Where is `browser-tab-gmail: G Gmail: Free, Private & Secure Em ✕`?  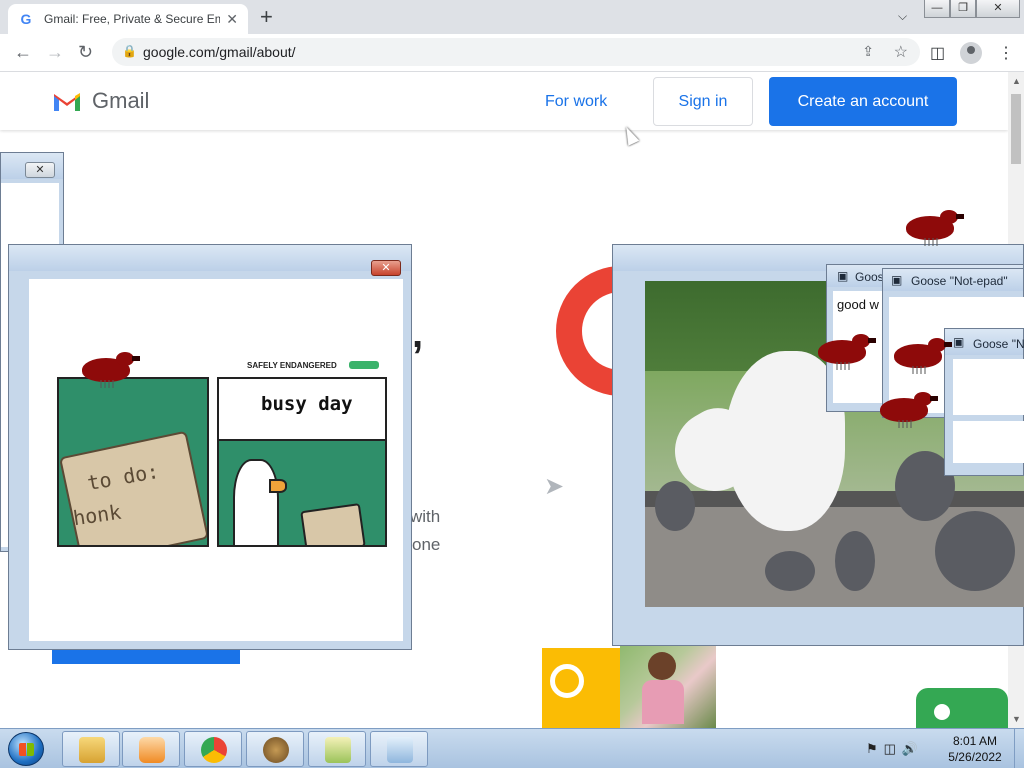
browser-tab-gmail: G Gmail: Free, Private & Secure Em ✕ is located at coordinates (128, 19).